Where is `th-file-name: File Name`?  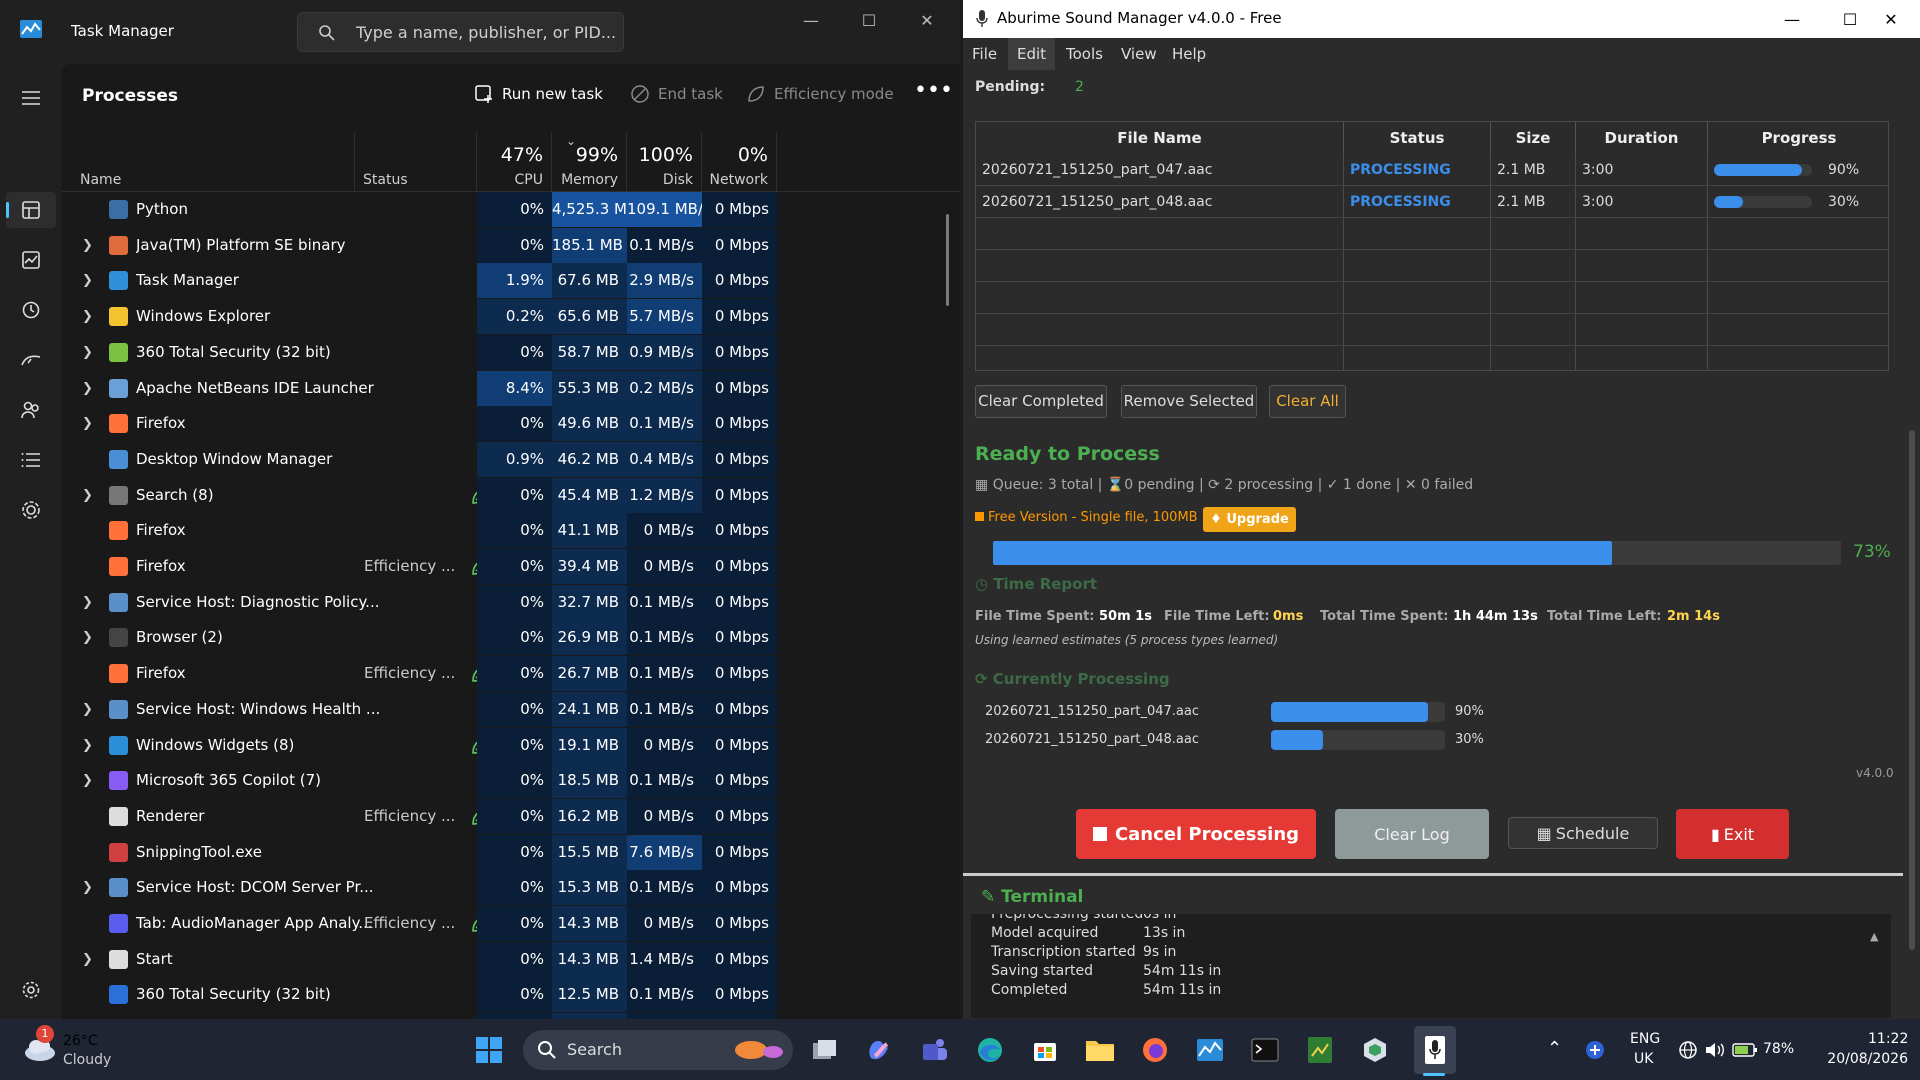 th-file-name: File Name is located at coordinates (1160, 138).